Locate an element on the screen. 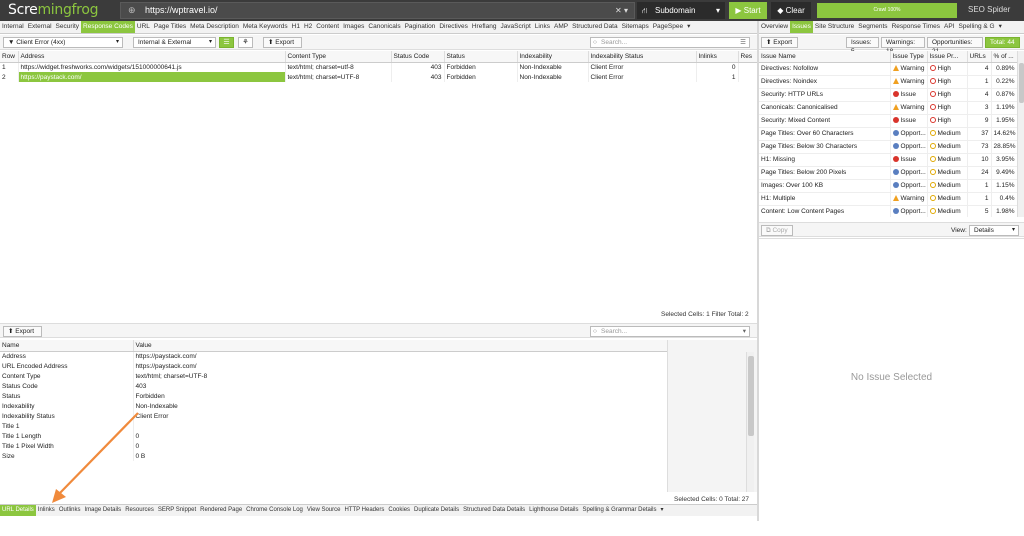 This screenshot has width=1024, height=536. bottom-tab-duplicate-details: Duplicate Details is located at coordinates (436, 510).